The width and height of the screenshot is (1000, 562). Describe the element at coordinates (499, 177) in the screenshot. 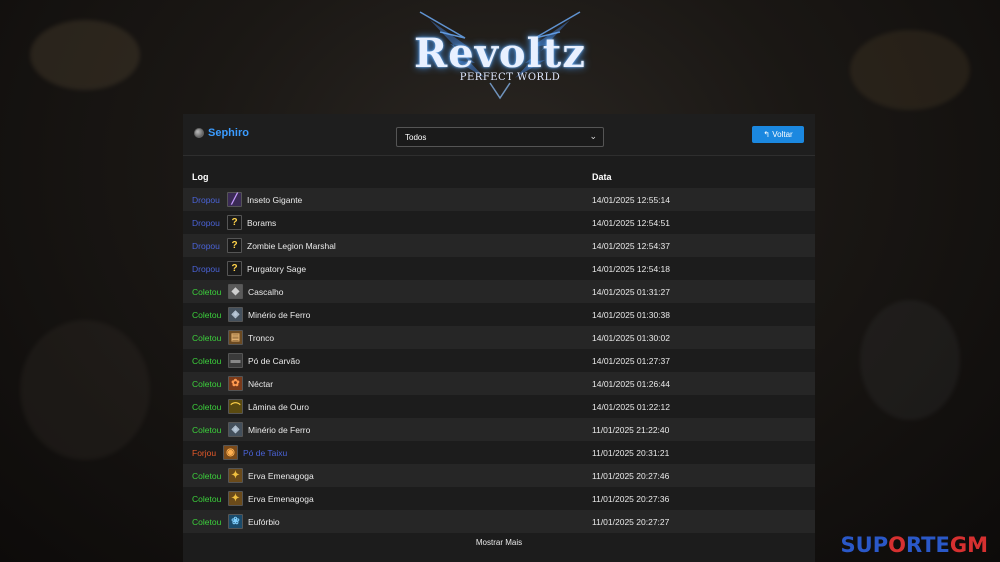

I see `table-header: Log Data` at that location.